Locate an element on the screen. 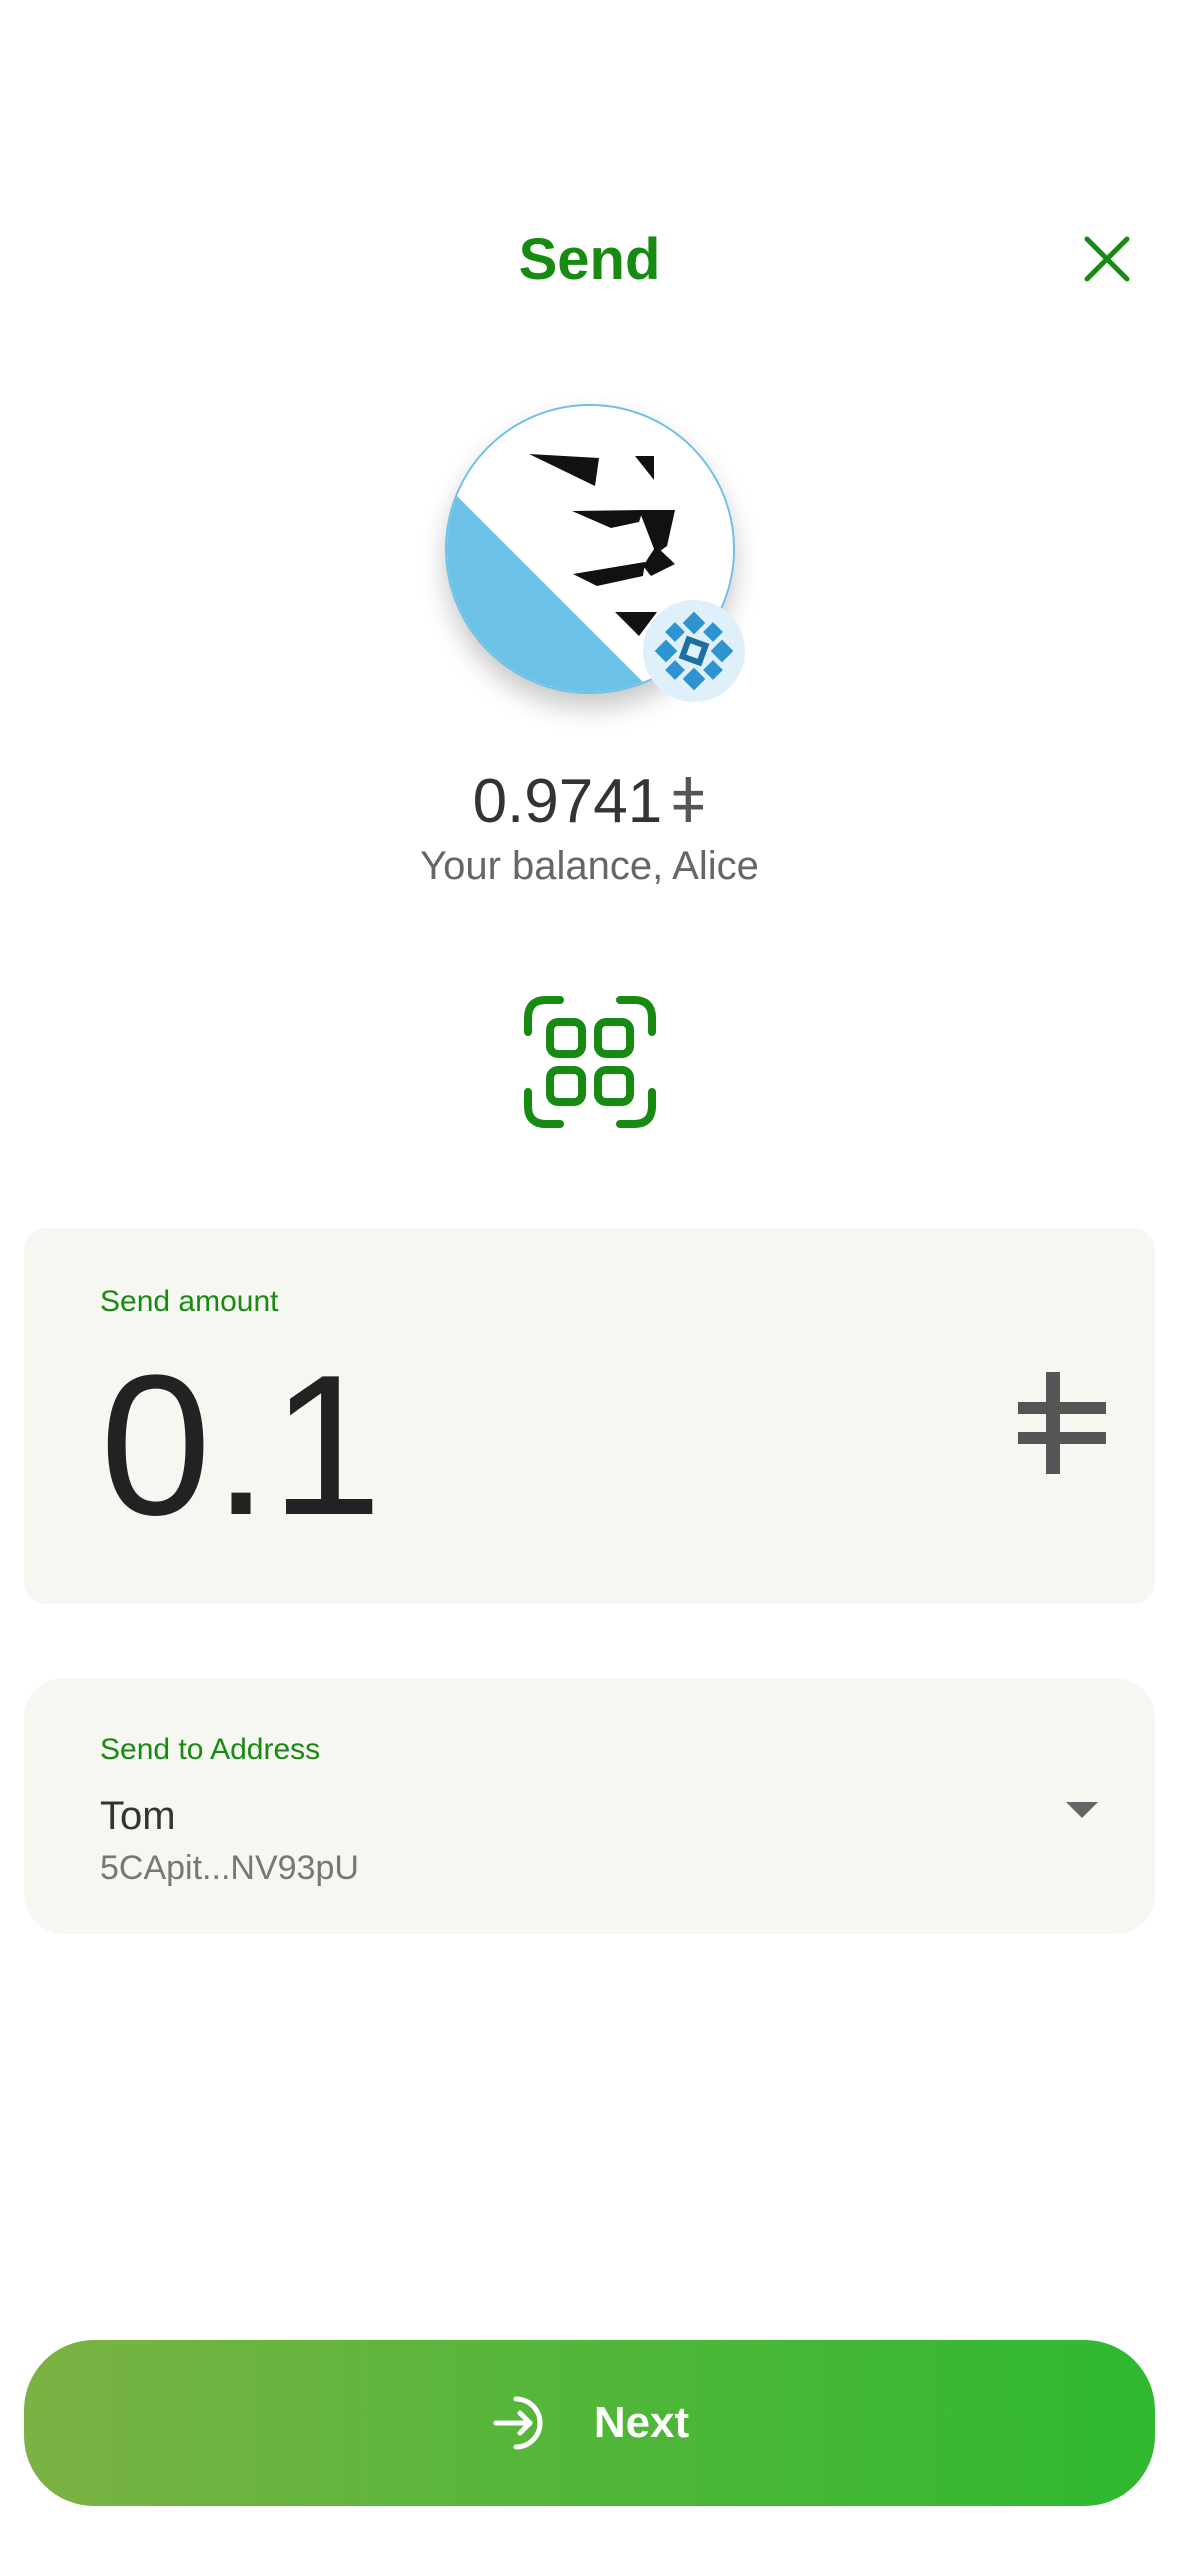 The height and width of the screenshot is (2556, 1179). recipient-address: 5CApit...NV93pU is located at coordinates (229, 1868).